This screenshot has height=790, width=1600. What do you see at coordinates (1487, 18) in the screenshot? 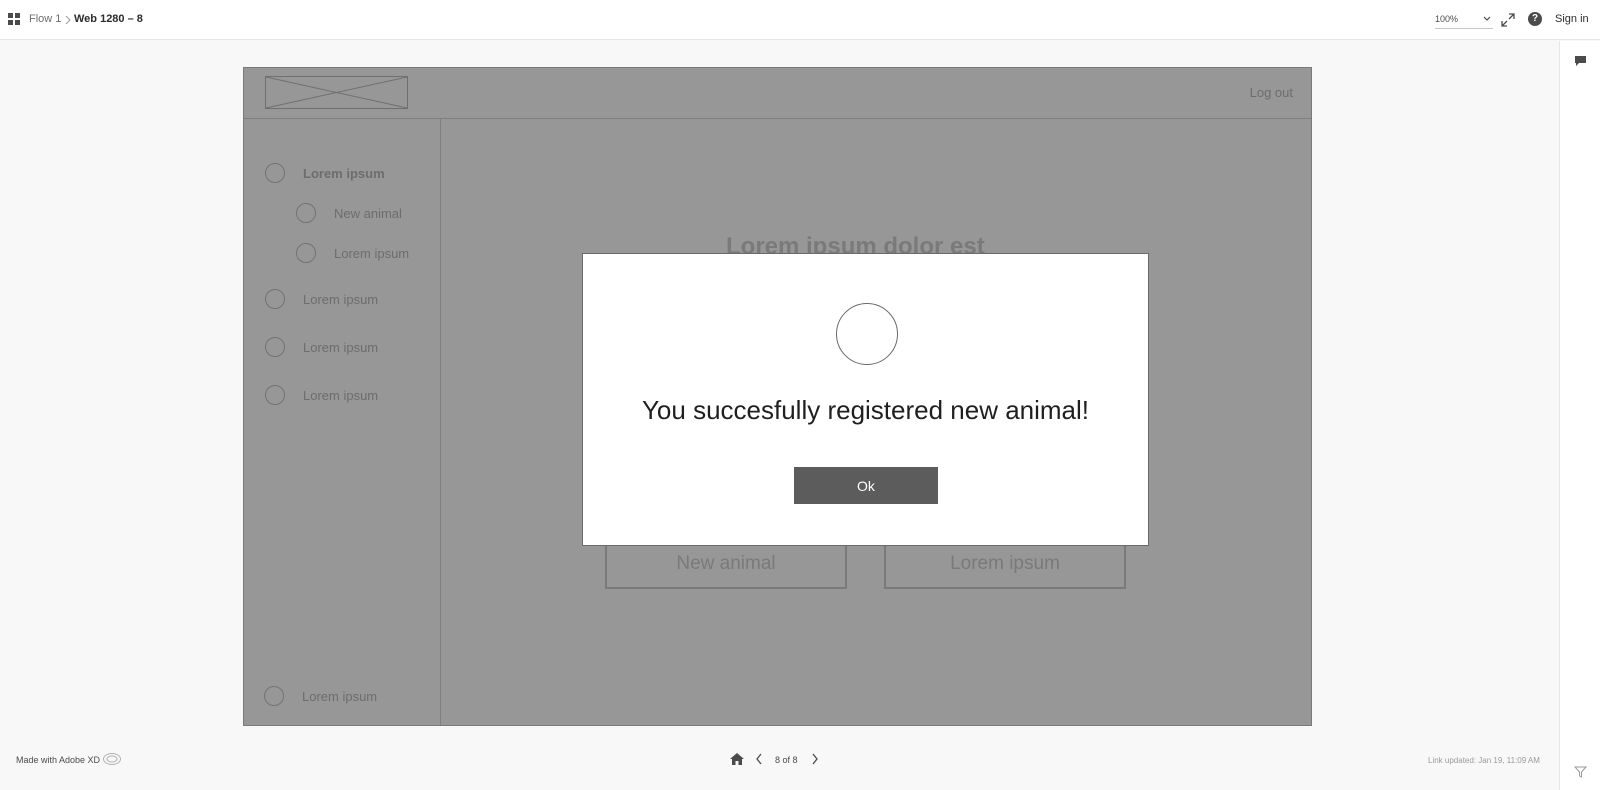
I see `chevron-down-icon` at bounding box center [1487, 18].